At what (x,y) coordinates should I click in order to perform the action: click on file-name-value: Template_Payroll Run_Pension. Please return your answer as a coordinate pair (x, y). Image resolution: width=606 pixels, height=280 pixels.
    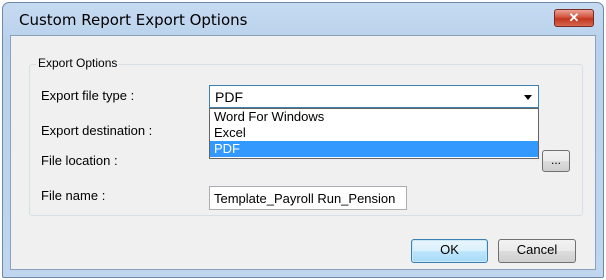
    Looking at the image, I should click on (305, 198).